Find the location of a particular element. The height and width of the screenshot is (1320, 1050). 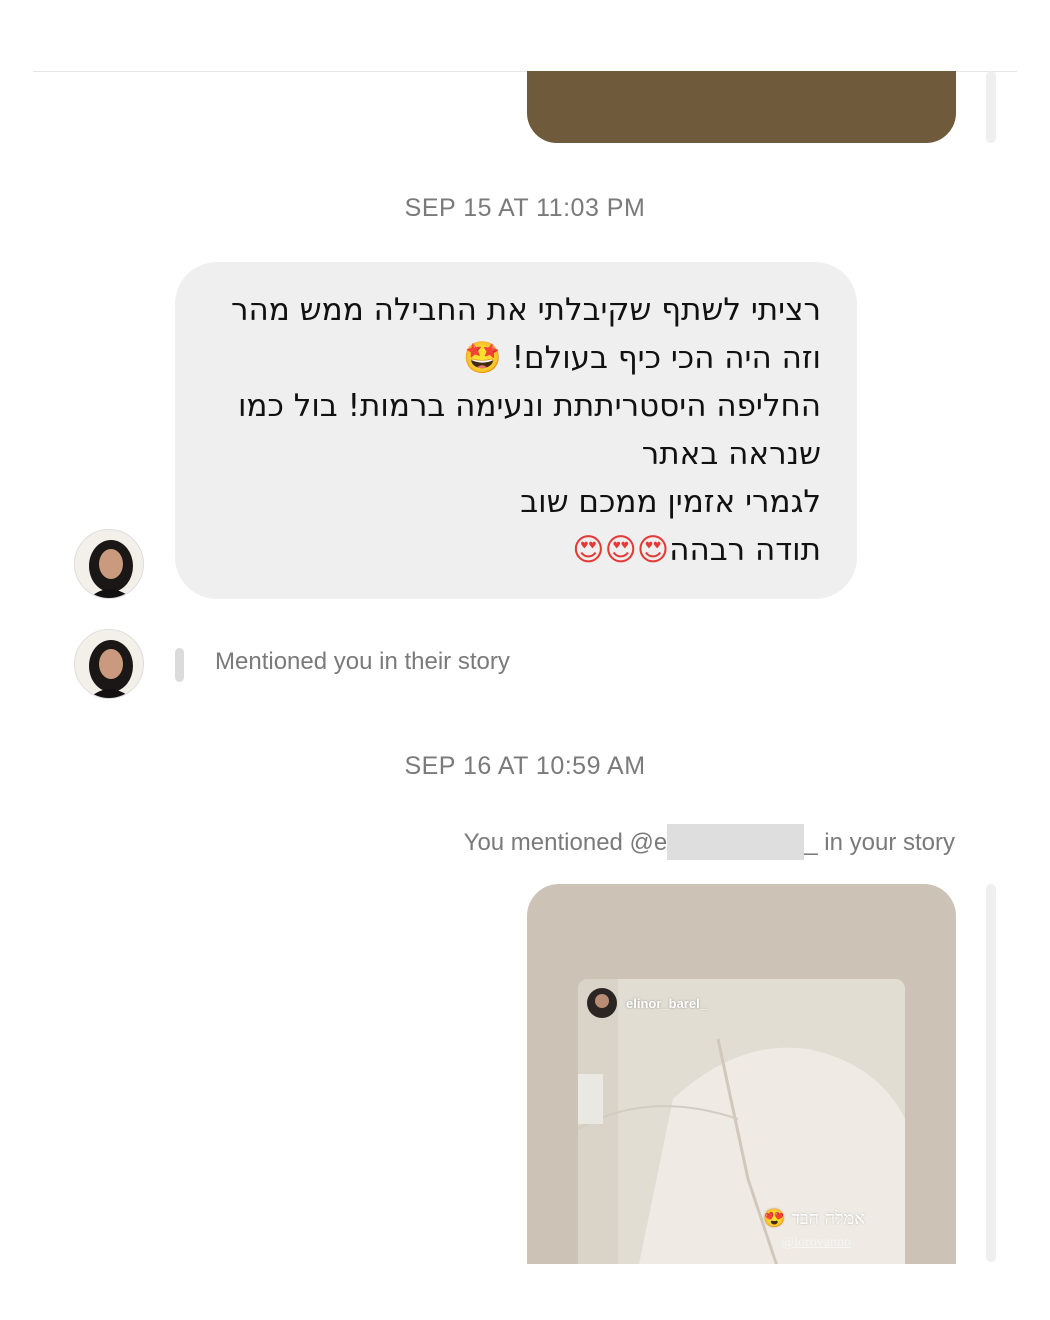

story-scroll-track-top is located at coordinates (991, 107).